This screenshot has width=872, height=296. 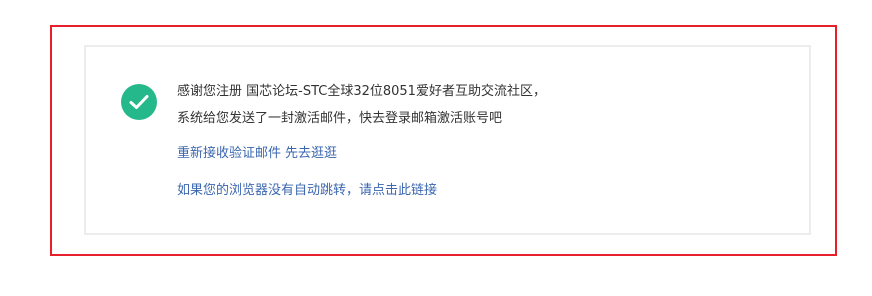 I want to click on message-line-2: 系统给您发送了一封激活邮件，快去登录邮箱激活账号吧, so click(x=340, y=118).